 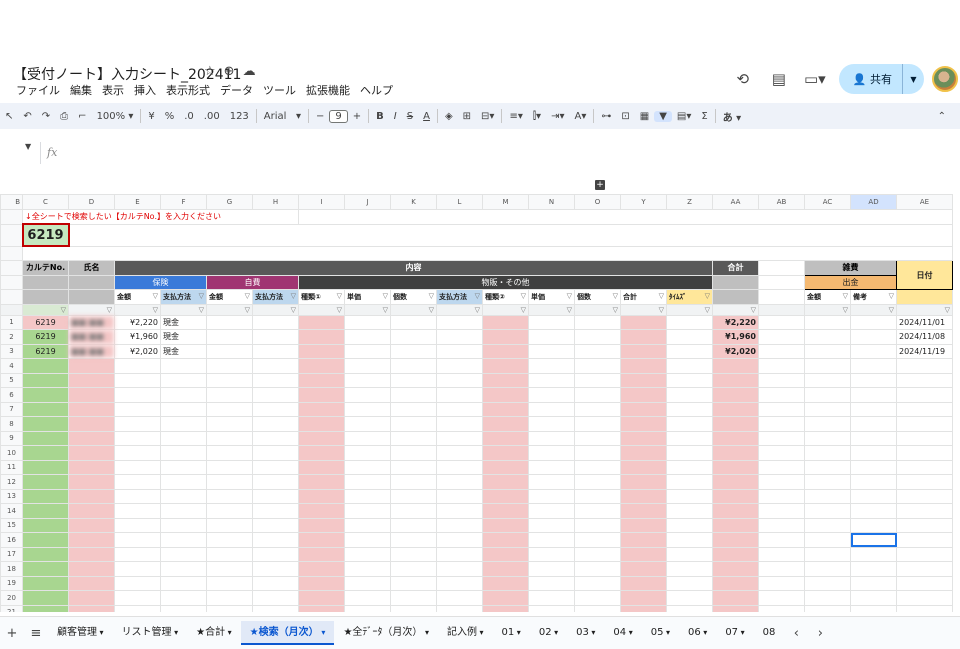 What do you see at coordinates (36, 633) in the screenshot?
I see `all-sheets-icon: ≡` at bounding box center [36, 633].